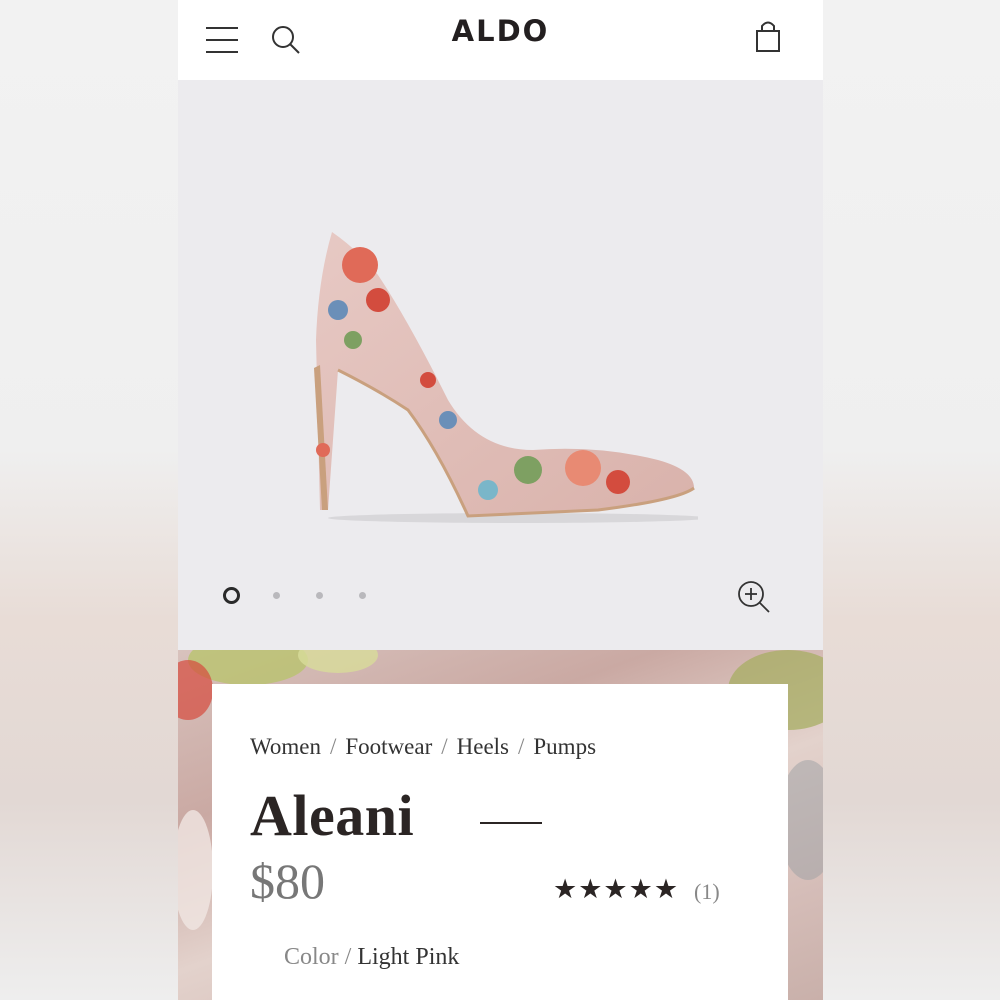  Describe the element at coordinates (616, 889) in the screenshot. I see `rating-stars: ★★★★★` at that location.